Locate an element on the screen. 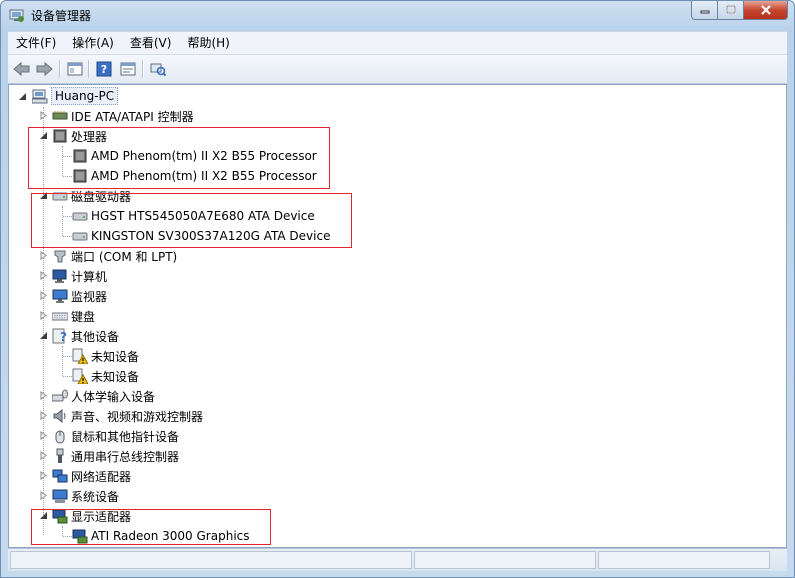  minimize-icon is located at coordinates (704, 12).